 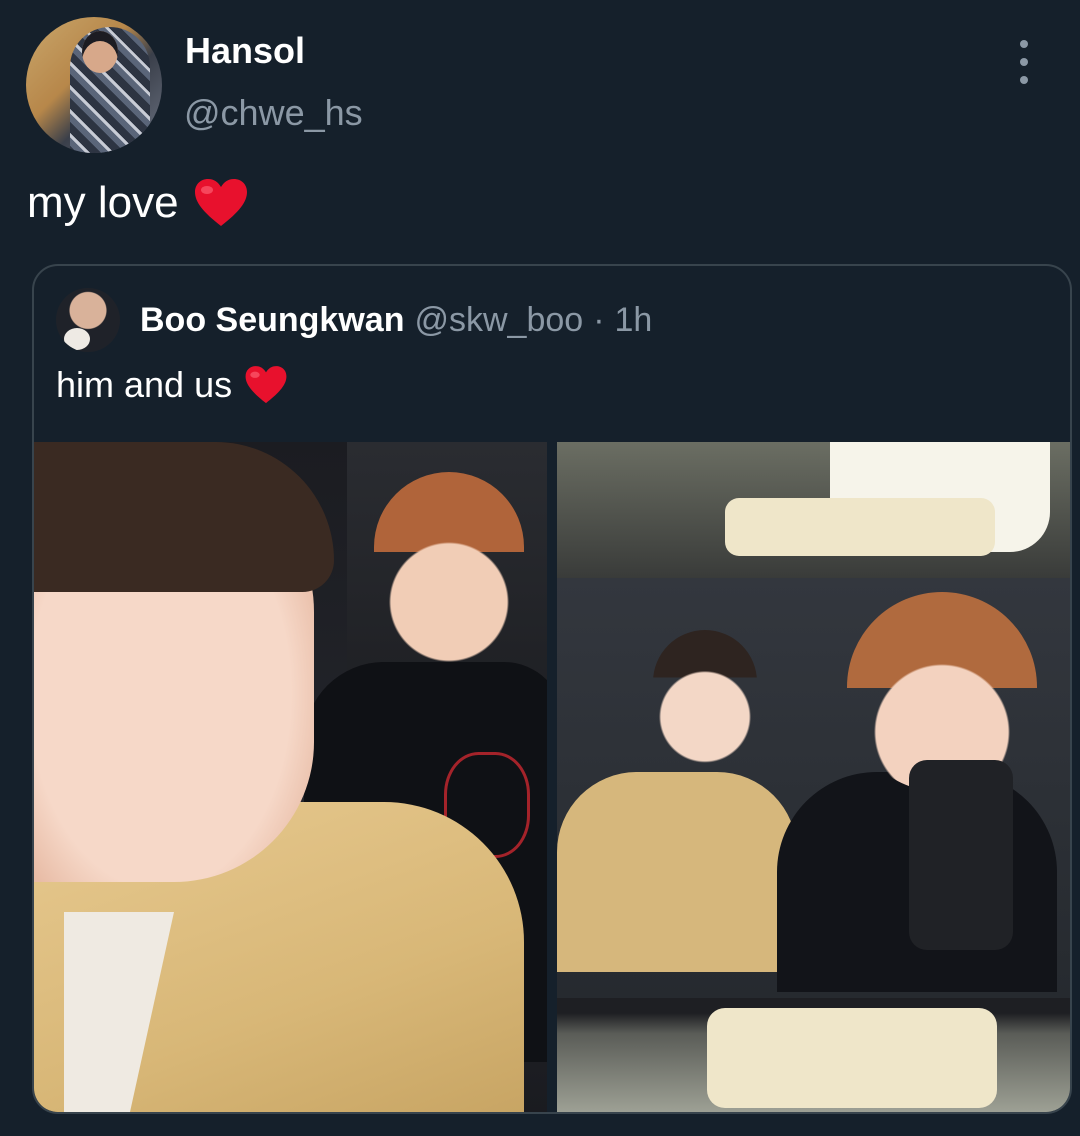 I want to click on quoted-tweet-header: Boo Seungkwan @skw_boo · 1h, so click(x=354, y=320).